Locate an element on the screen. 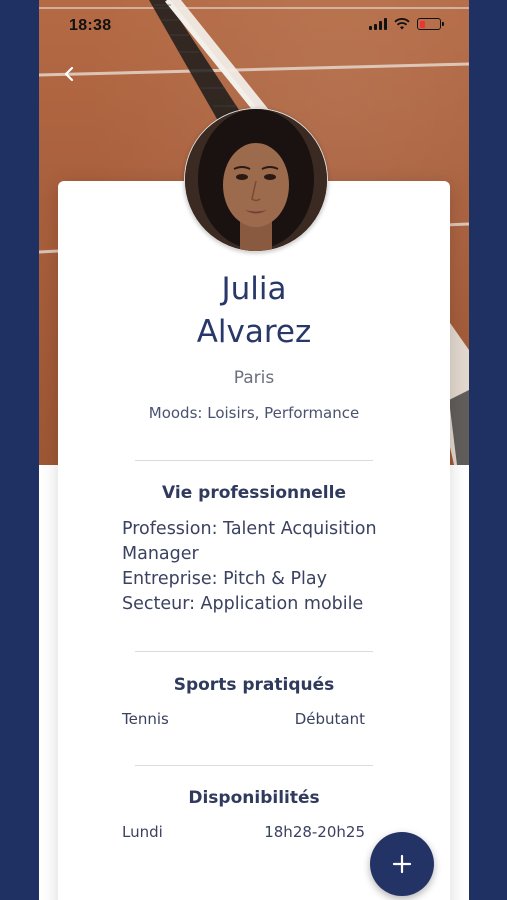 The height and width of the screenshot is (900, 507). company-line: Entreprise: Pitch & Play is located at coordinates (224, 579).